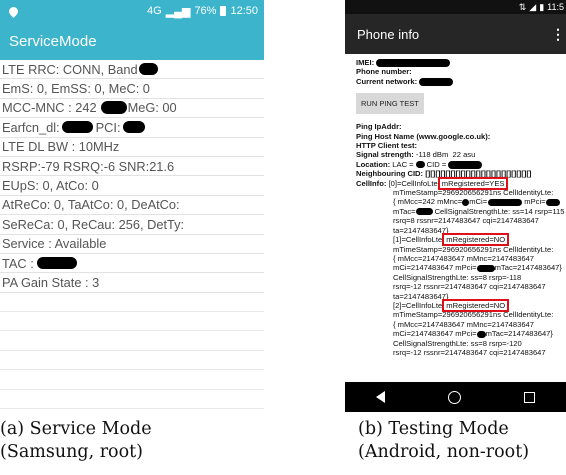 This screenshot has width=566, height=475. Describe the element at coordinates (13, 11) in the screenshot. I see `location-icon` at that location.